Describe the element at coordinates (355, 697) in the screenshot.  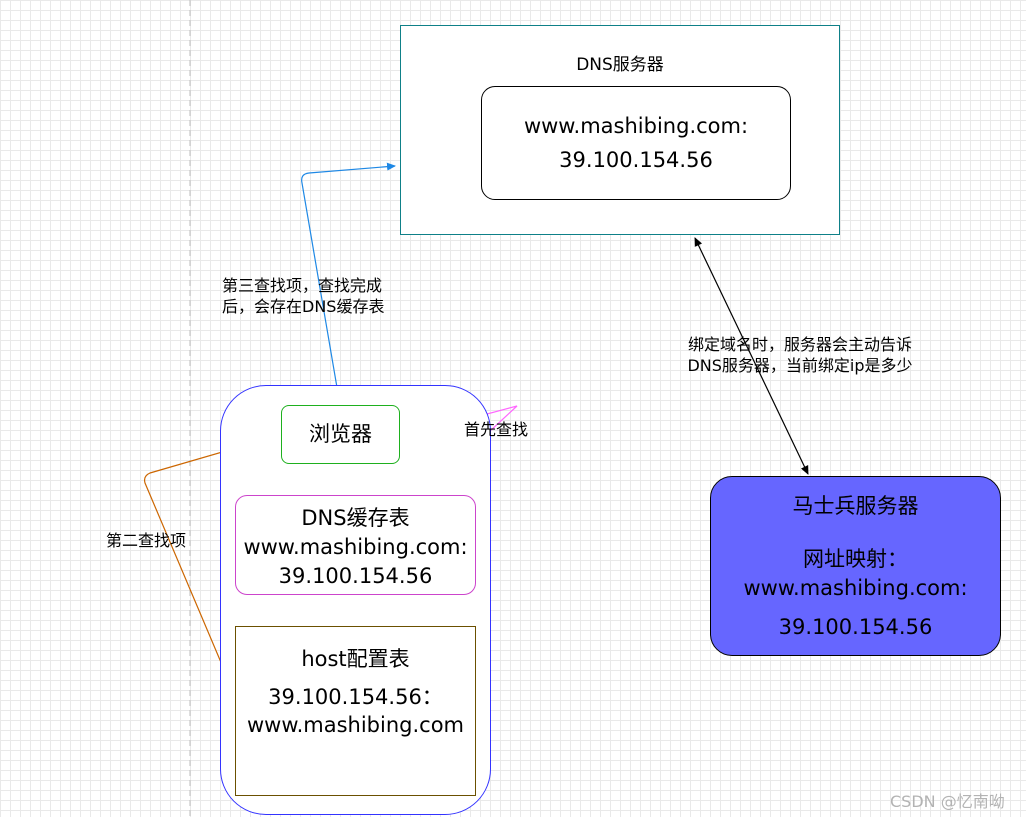
I see `host-config-ip: 39.100.154.56：` at that location.